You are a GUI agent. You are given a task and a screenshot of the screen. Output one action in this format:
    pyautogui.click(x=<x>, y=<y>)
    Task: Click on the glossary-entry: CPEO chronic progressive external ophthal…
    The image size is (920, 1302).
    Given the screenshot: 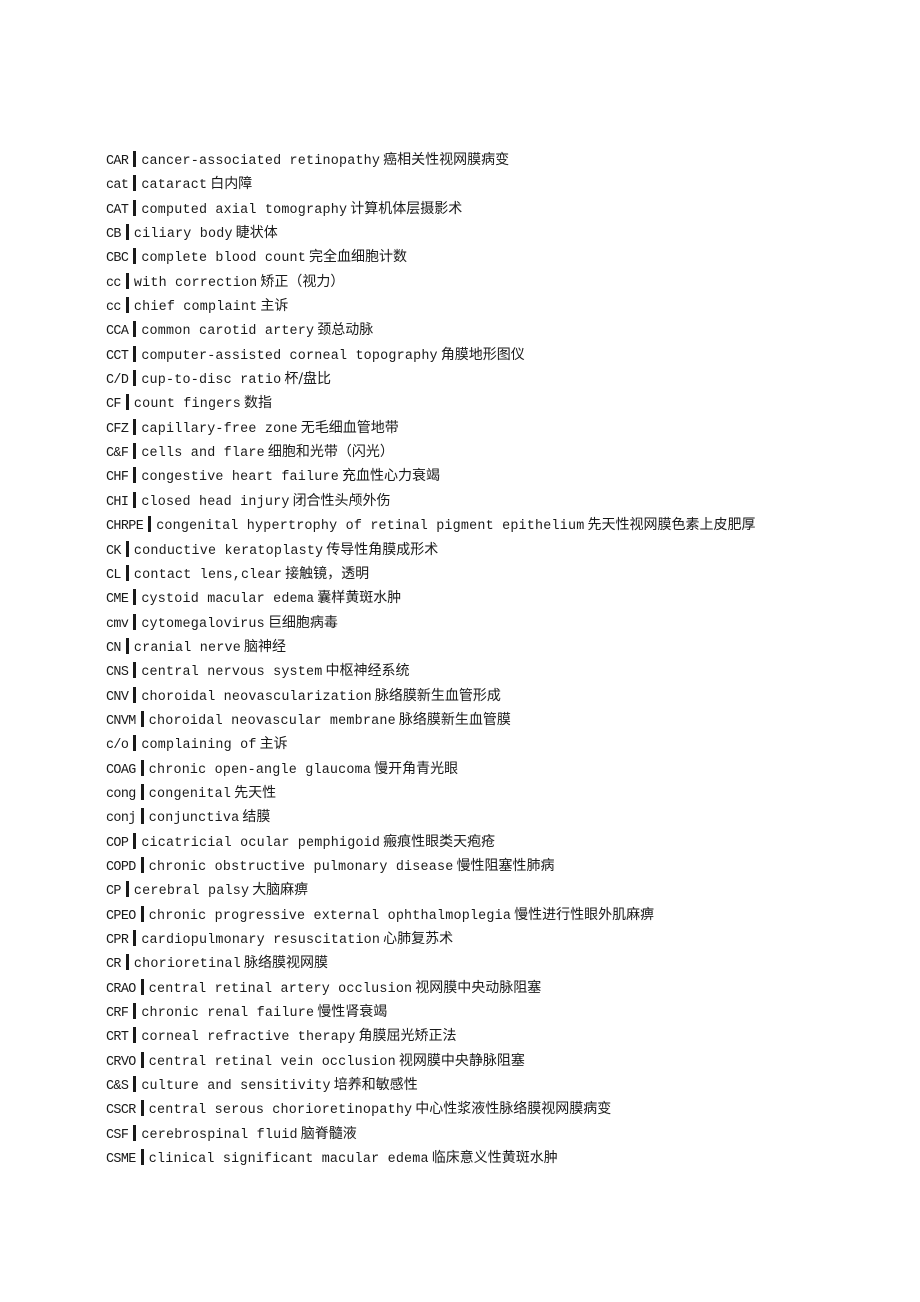 What is the action you would take?
    pyautogui.click(x=501, y=915)
    